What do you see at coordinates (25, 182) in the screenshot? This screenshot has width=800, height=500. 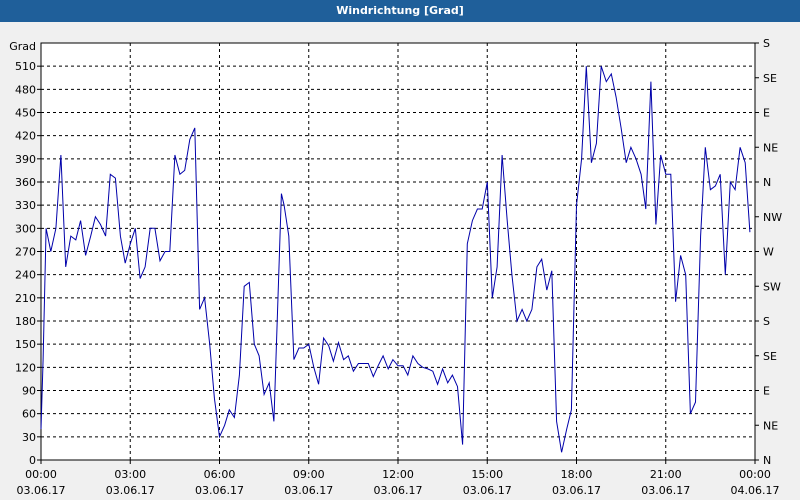 I see `y-tick-label: 360` at bounding box center [25, 182].